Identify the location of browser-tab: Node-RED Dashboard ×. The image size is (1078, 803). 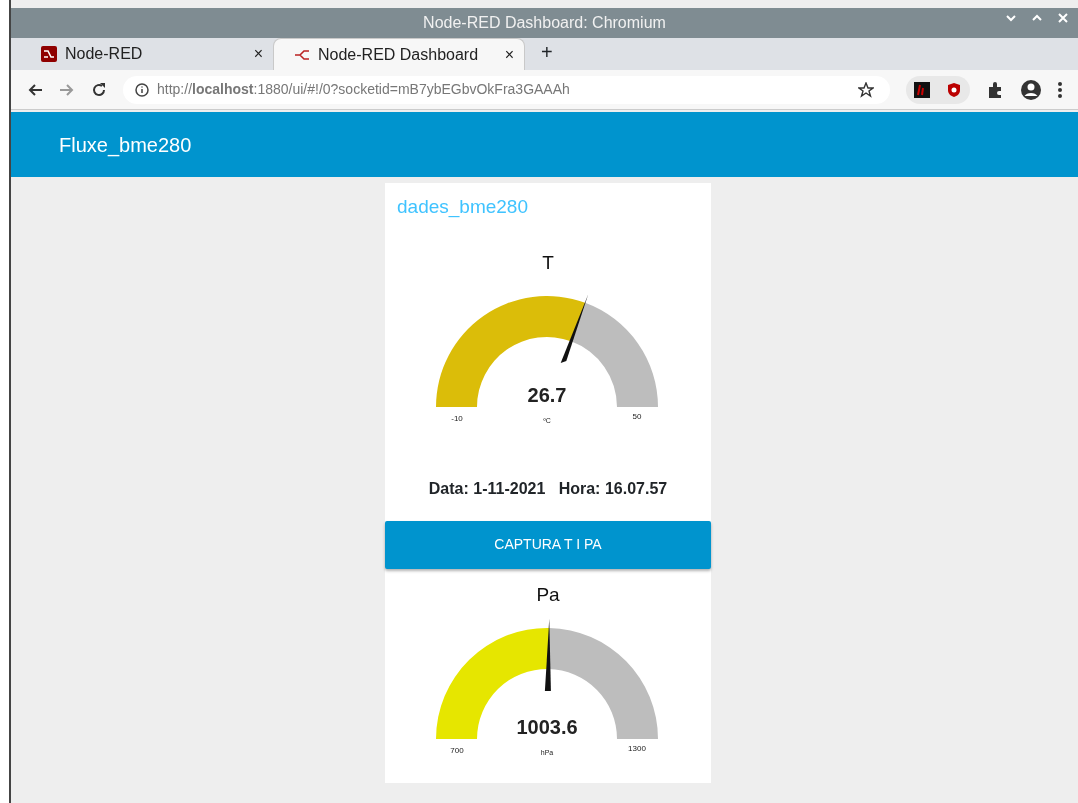
(399, 54).